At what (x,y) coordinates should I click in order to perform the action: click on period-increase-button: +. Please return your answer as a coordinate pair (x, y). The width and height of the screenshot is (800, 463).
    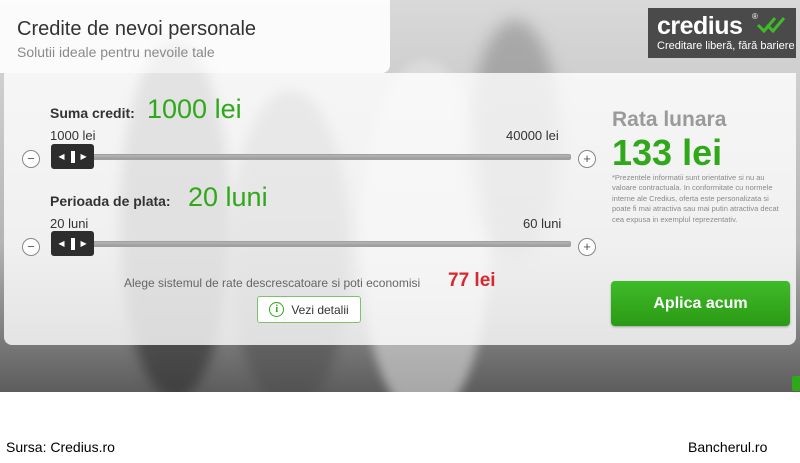
    Looking at the image, I should click on (587, 247).